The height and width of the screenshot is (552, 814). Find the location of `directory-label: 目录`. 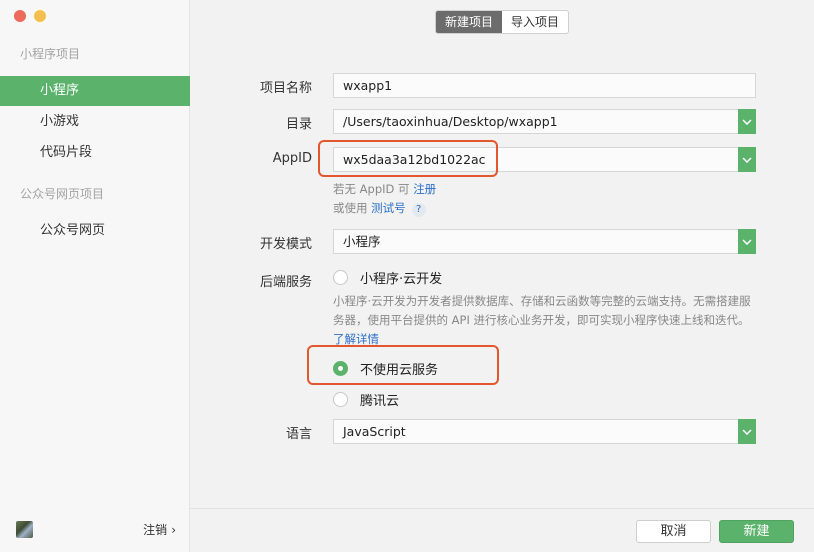

directory-label: 目录 is located at coordinates (298, 124).